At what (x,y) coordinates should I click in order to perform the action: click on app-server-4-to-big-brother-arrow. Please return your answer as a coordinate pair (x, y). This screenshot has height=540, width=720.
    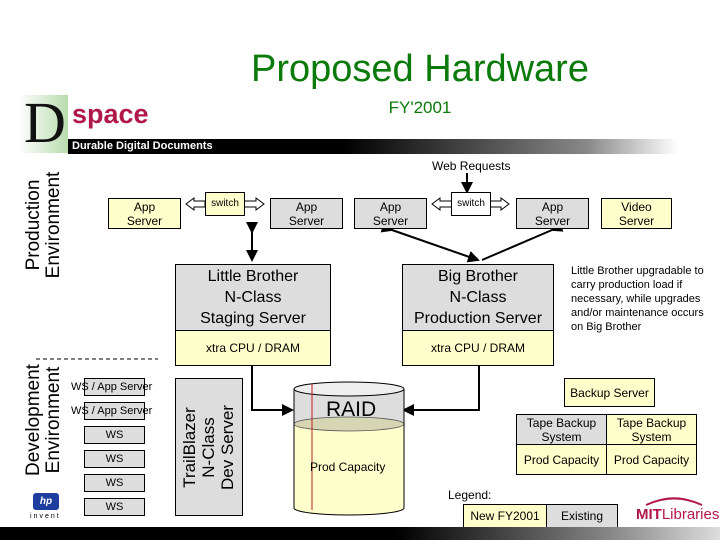
    Looking at the image, I should click on (522, 240).